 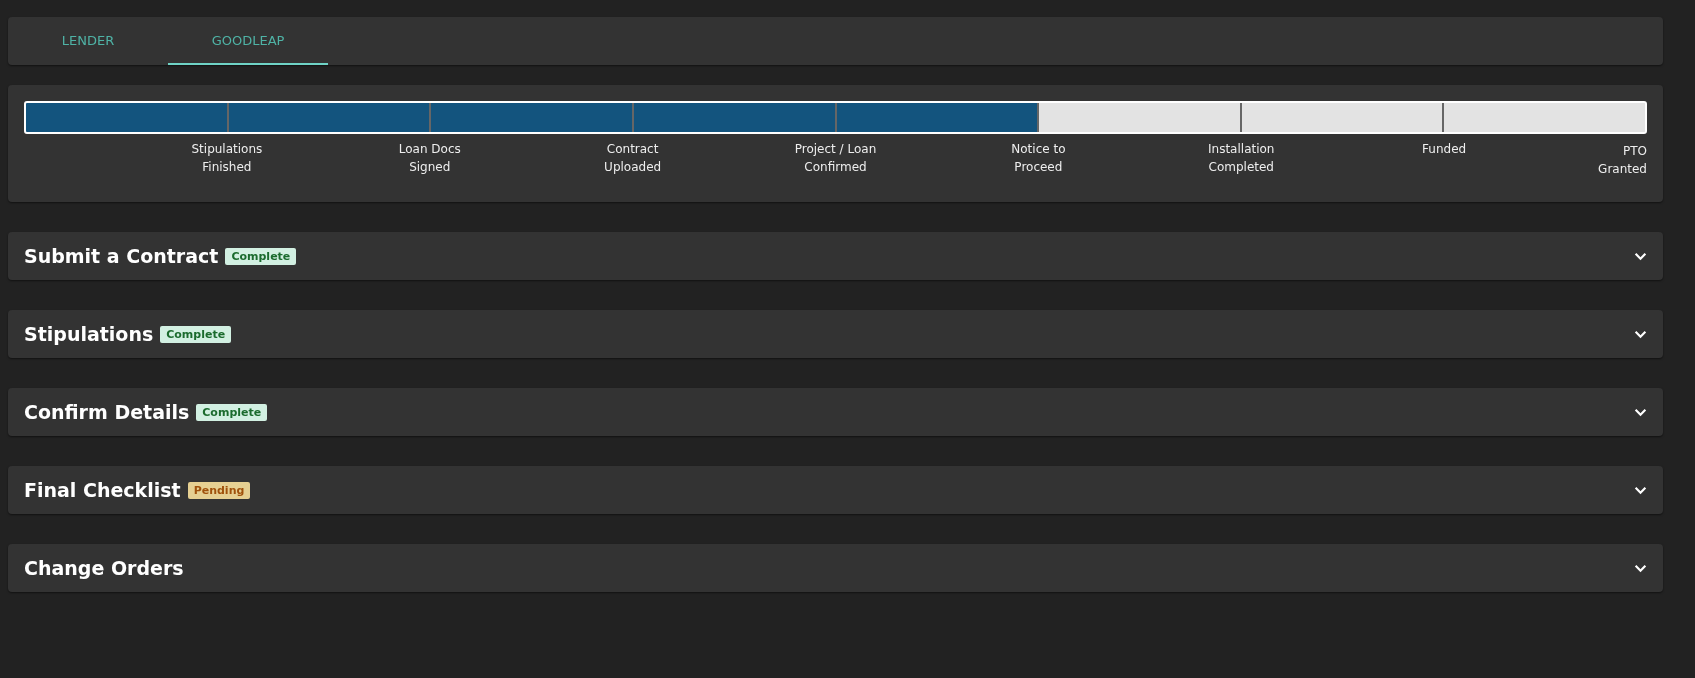 I want to click on section-header: Change Orders, so click(x=835, y=568).